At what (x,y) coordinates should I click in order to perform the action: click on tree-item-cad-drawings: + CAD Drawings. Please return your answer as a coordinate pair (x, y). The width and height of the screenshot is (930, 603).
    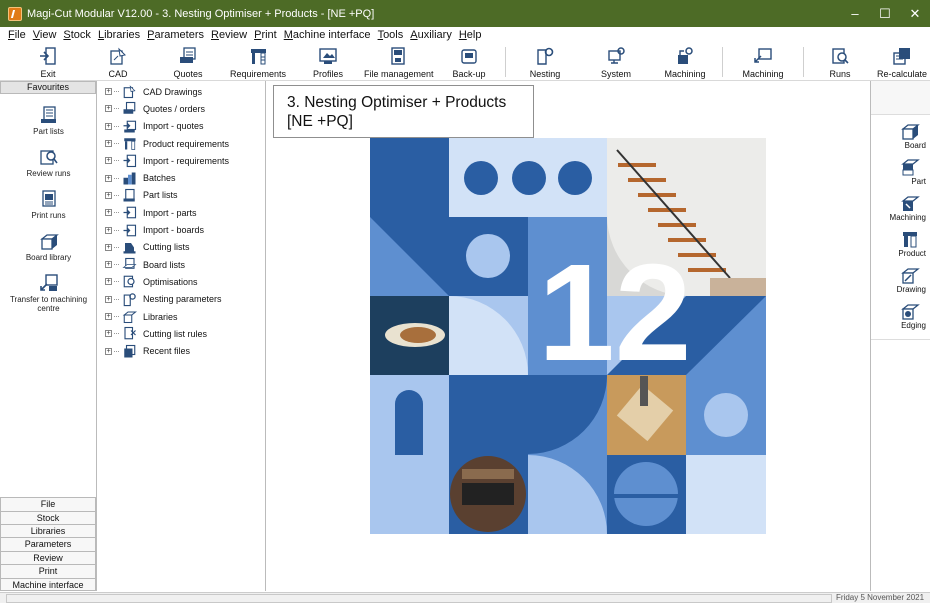
    Looking at the image, I should click on (181, 91).